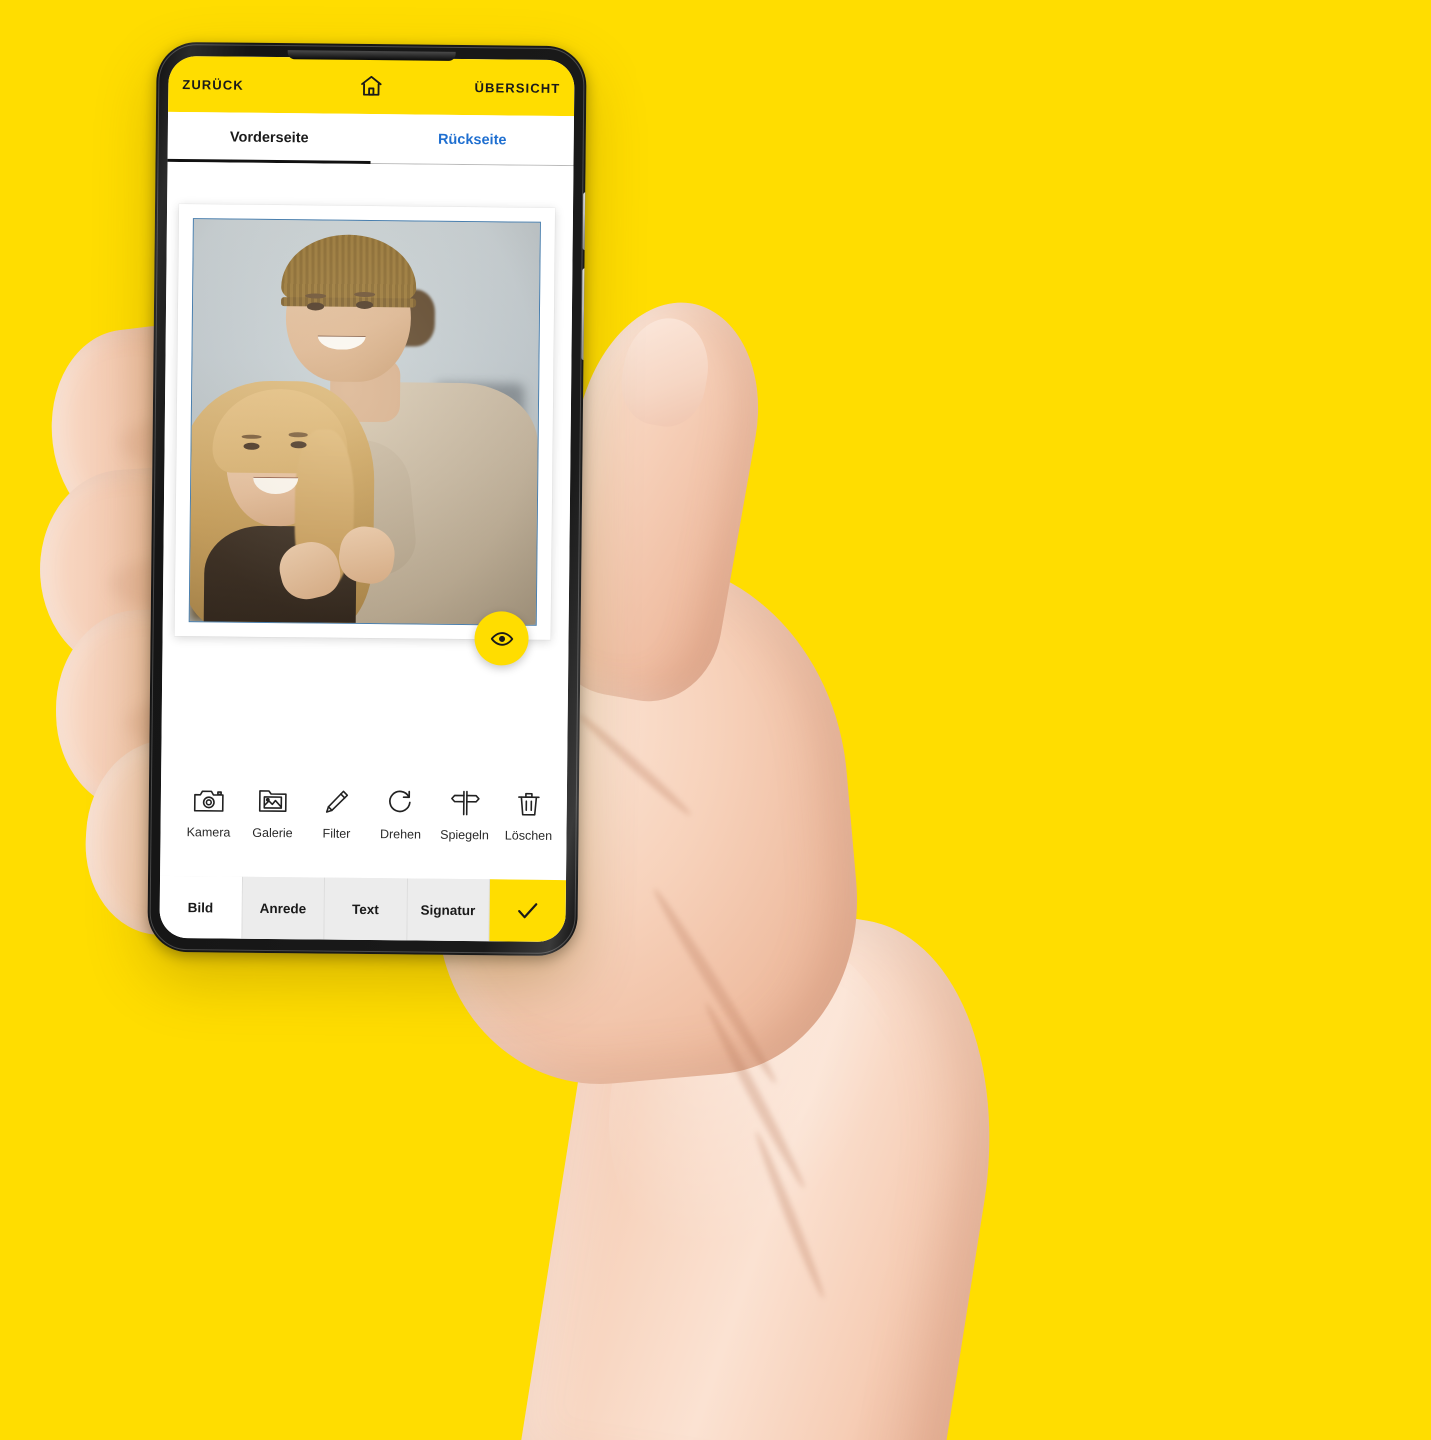  I want to click on tool-label: Galerie, so click(272, 833).